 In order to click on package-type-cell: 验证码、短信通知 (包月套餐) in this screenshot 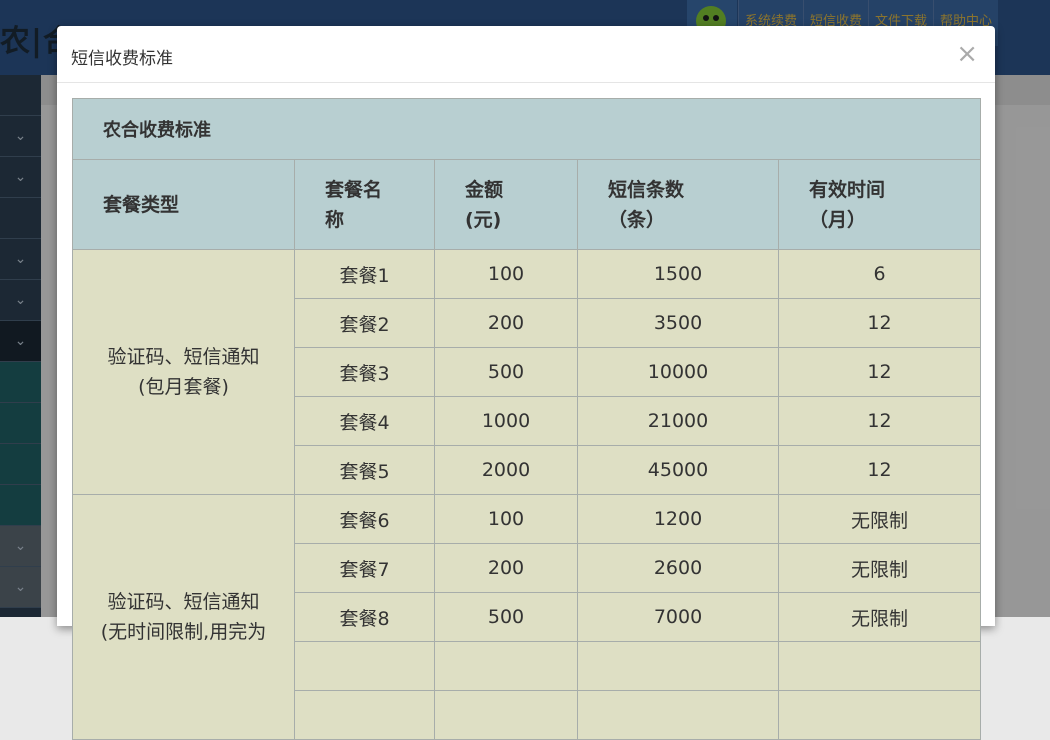, I will do `click(183, 372)`.